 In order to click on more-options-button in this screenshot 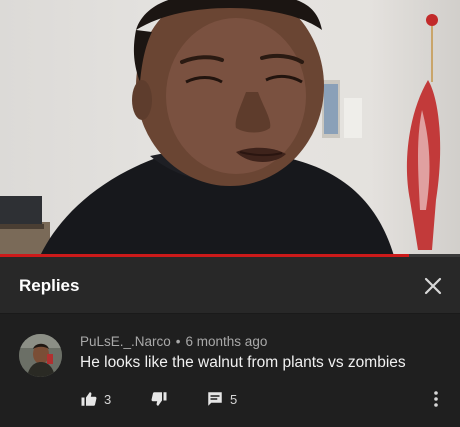, I will do `click(436, 399)`.